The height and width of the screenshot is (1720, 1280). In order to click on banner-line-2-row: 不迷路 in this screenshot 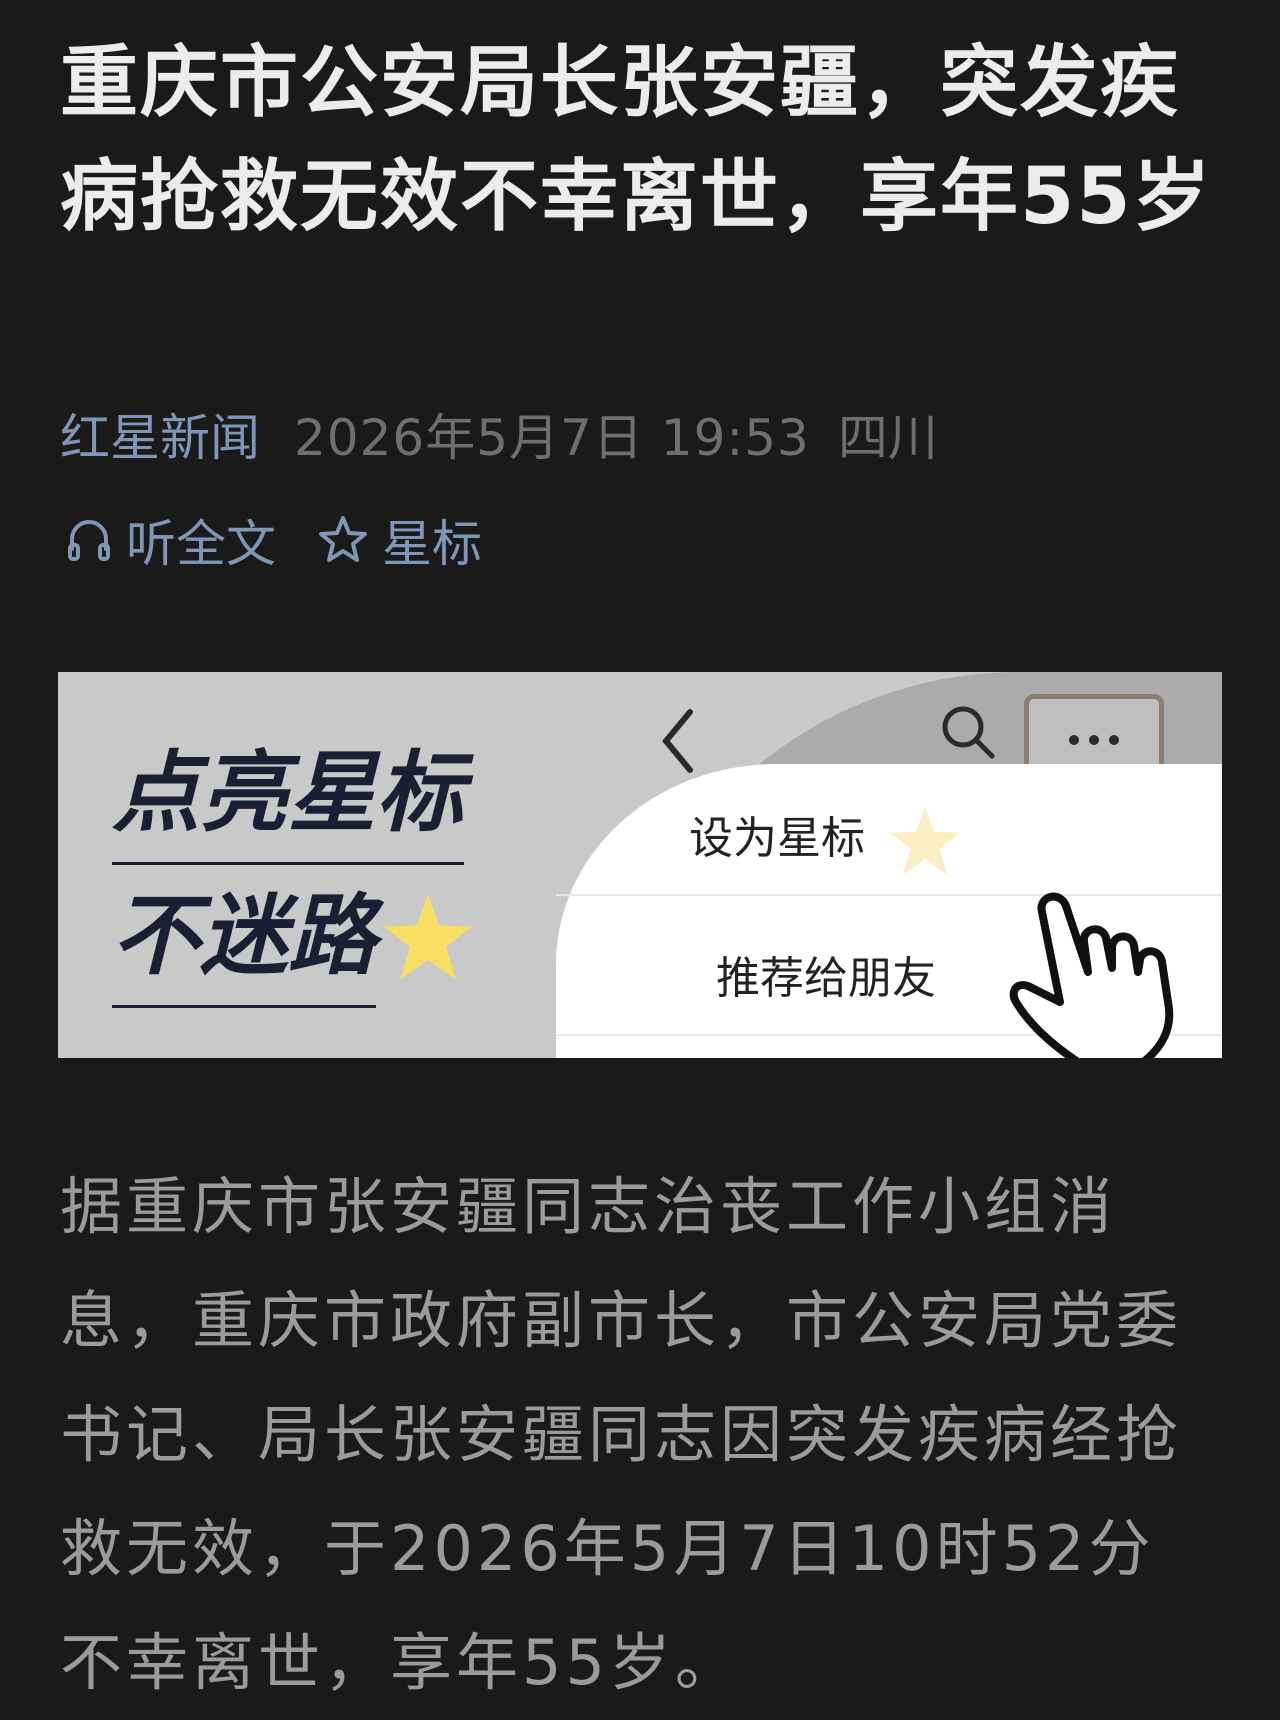, I will do `click(294, 936)`.